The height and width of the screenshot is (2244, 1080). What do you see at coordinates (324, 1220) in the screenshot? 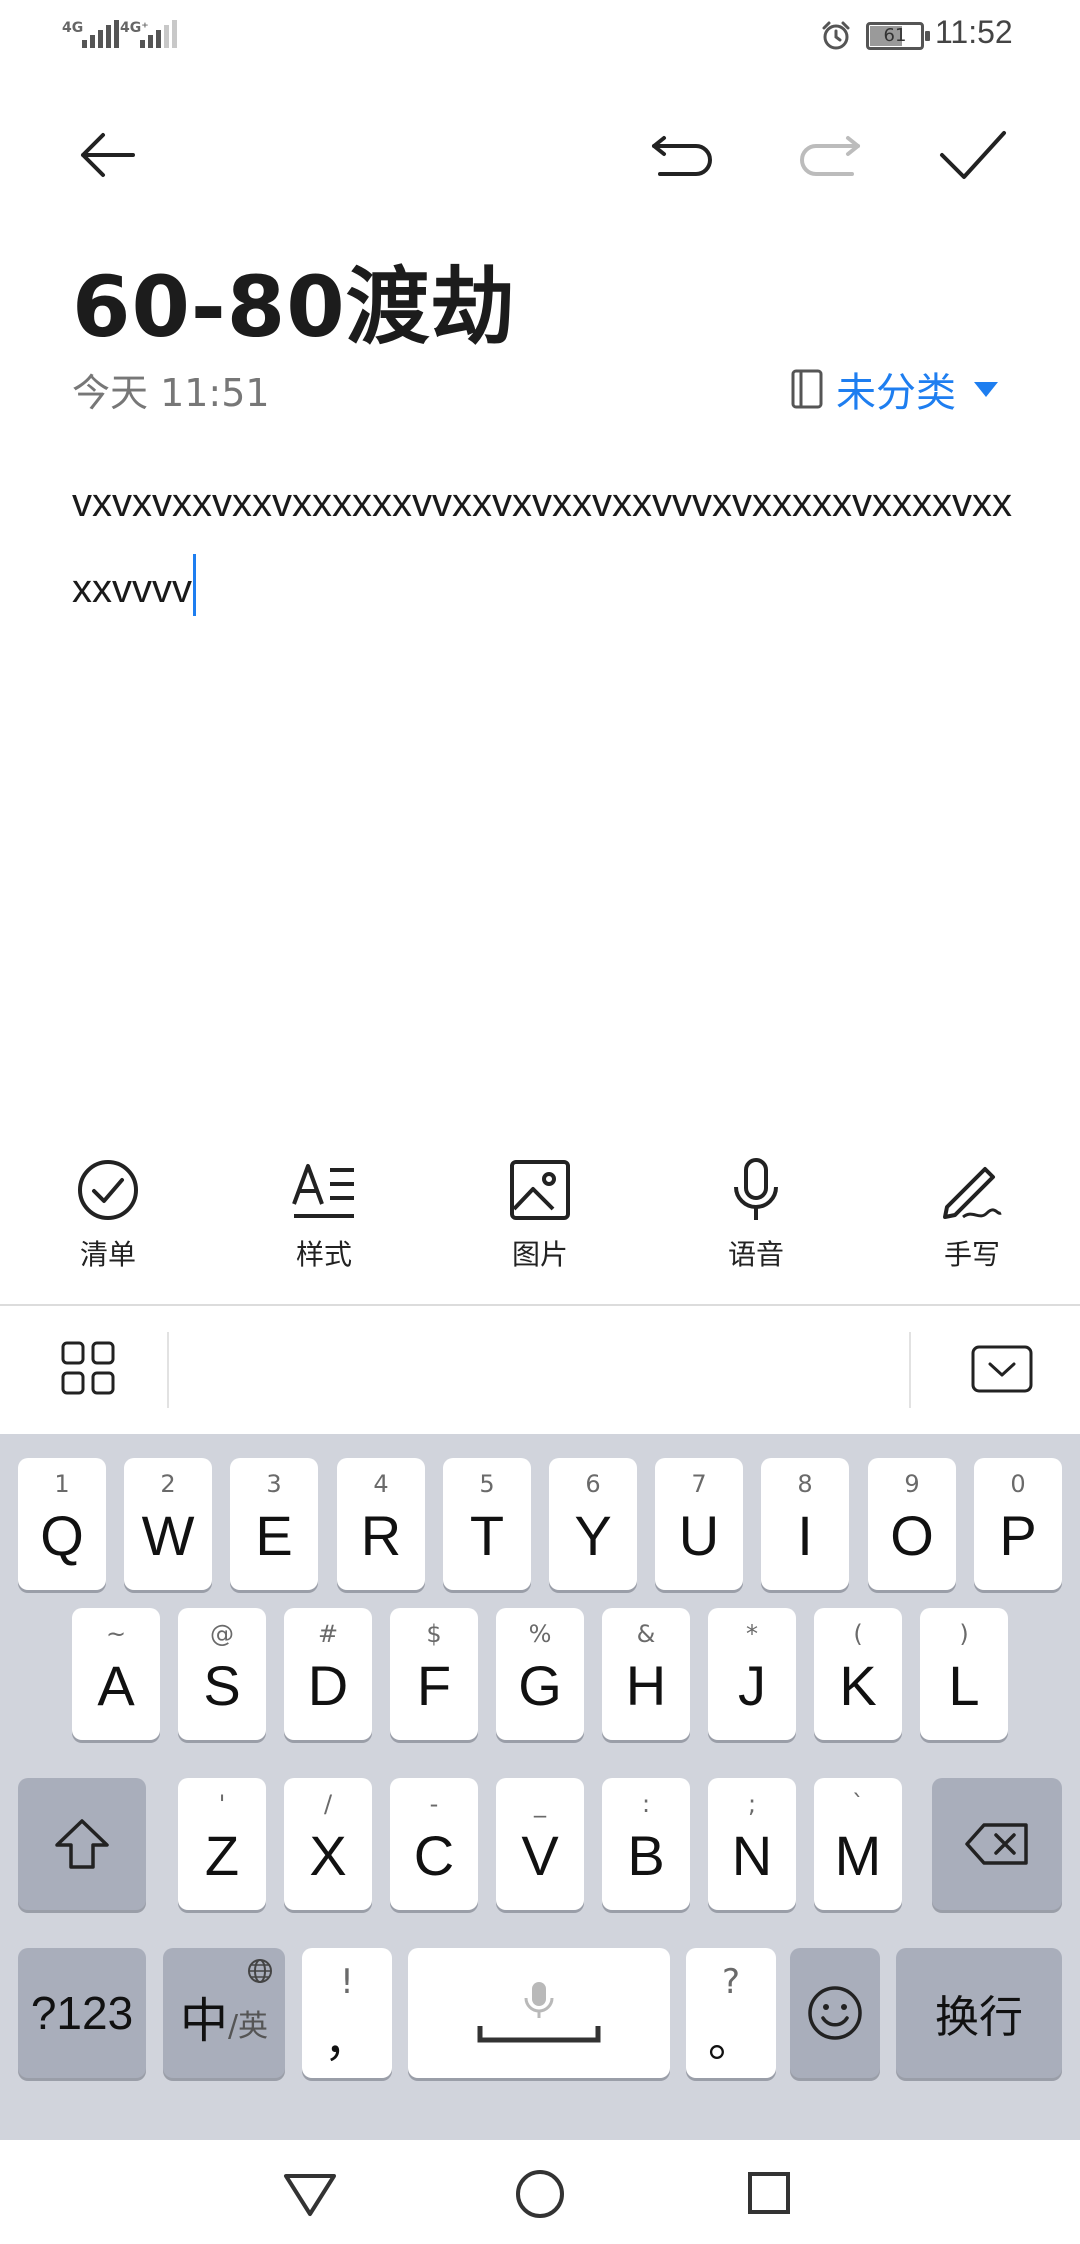
I see `tool-style: 样式` at bounding box center [324, 1220].